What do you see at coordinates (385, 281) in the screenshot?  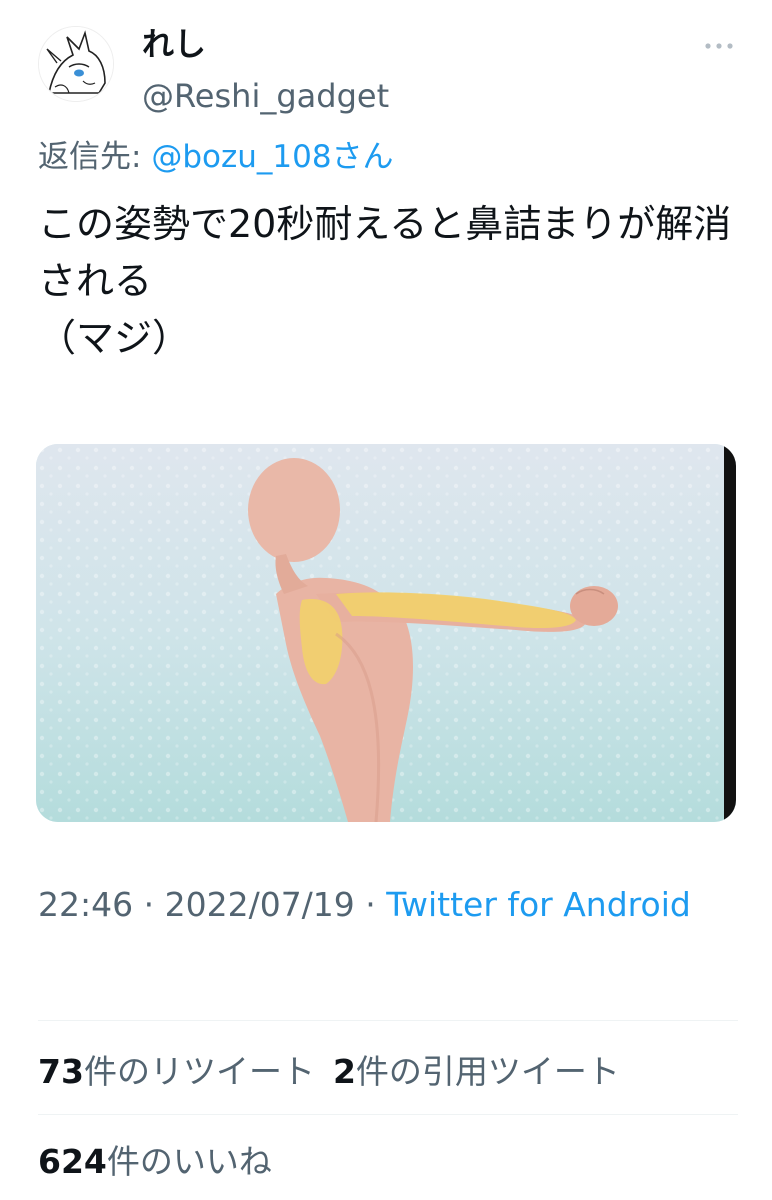 I see `tweet-text: この姿勢で20秒耐えると鼻詰まりが解消される （マジ）` at bounding box center [385, 281].